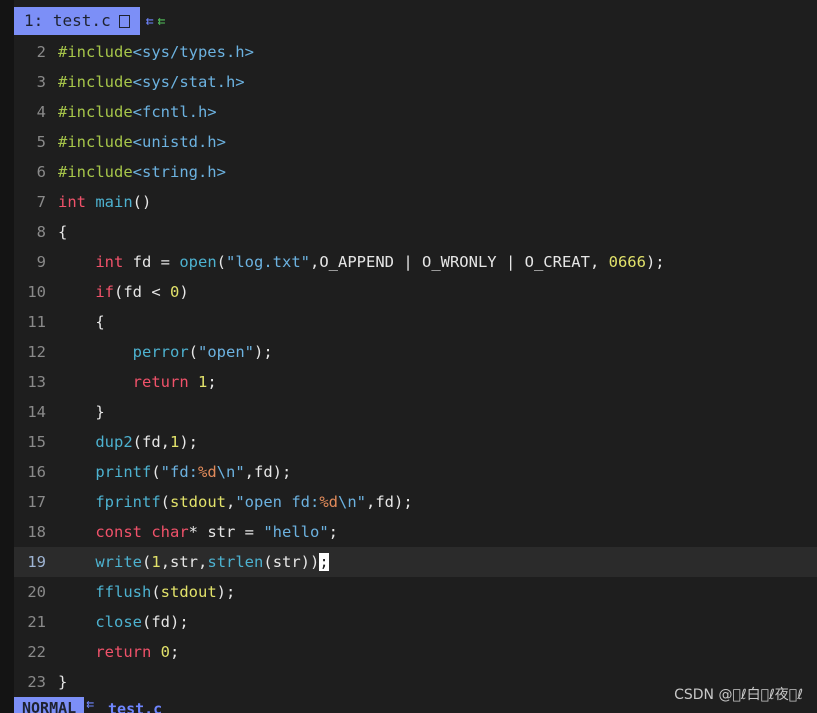 The height and width of the screenshot is (713, 817). Describe the element at coordinates (179, 172) in the screenshot. I see `code-token: <string.h>` at that location.